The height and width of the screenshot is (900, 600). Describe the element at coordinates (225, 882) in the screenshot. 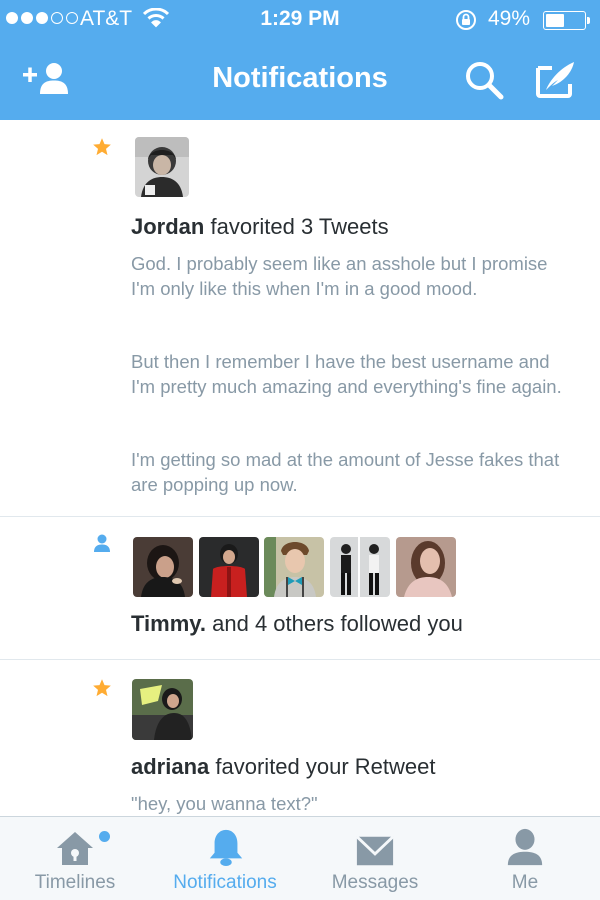

I see `tab-label: Notifications` at that location.